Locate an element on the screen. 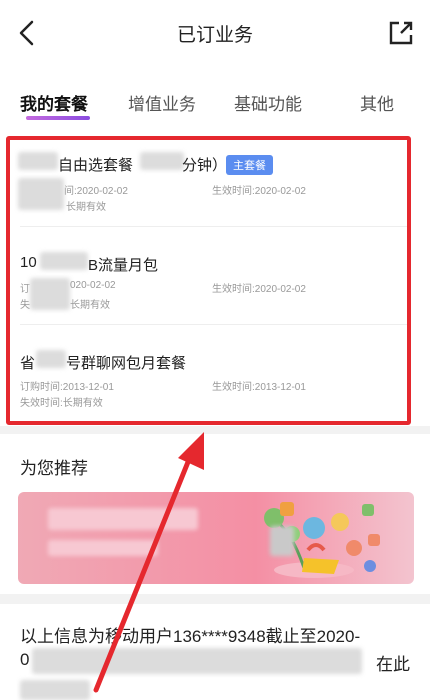  footer-text-line1: 以上信息为移动用户136****9348截止至2020- is located at coordinates (190, 636).